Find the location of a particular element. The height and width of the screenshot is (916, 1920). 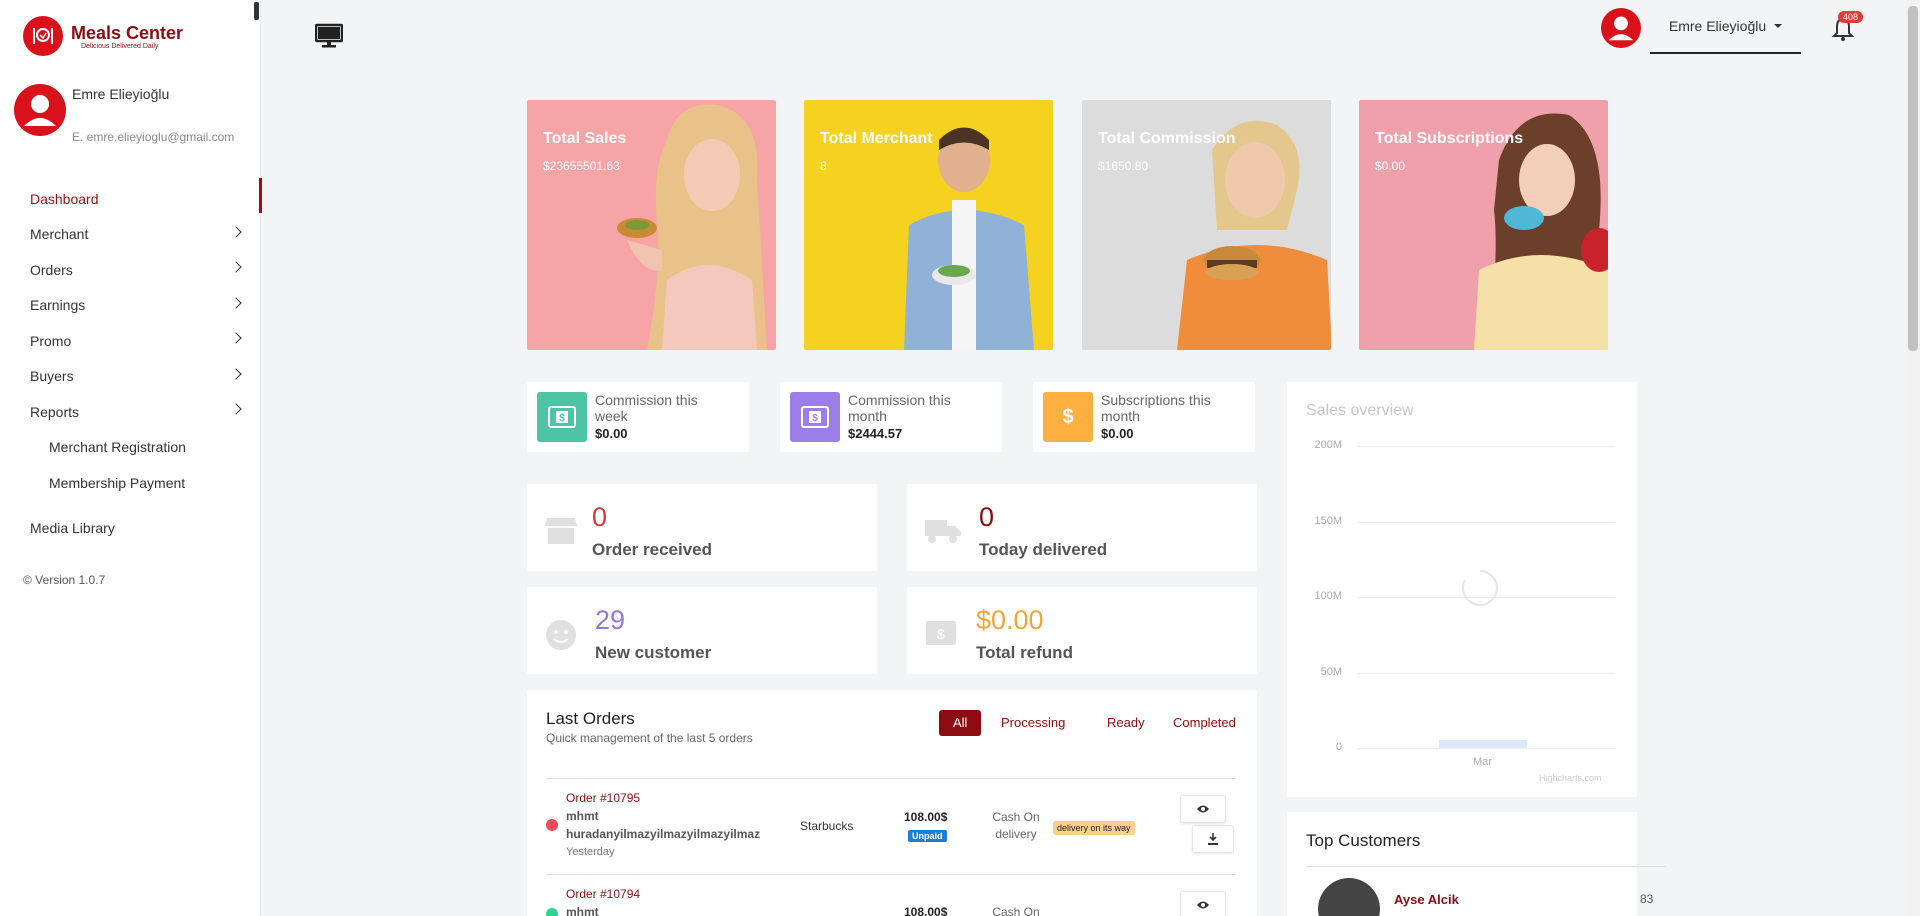

sidebar-item-earnings: Earnings is located at coordinates (130, 306).